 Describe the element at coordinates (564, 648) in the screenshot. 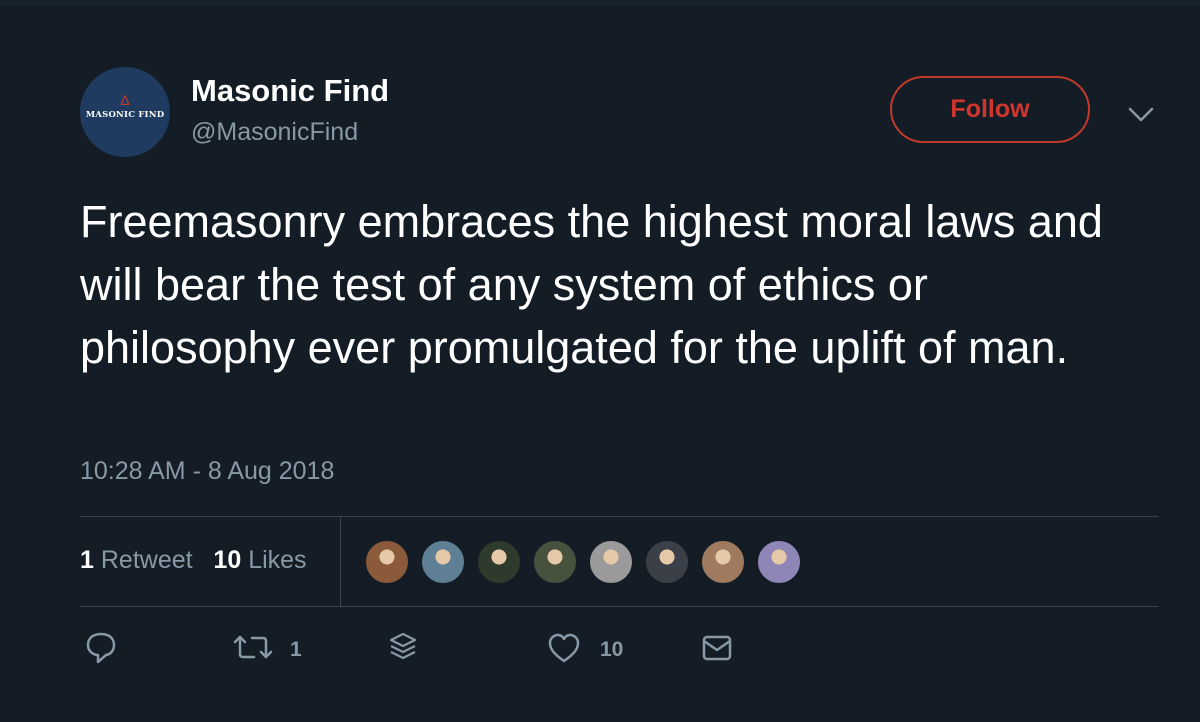

I see `heart-icon` at that location.